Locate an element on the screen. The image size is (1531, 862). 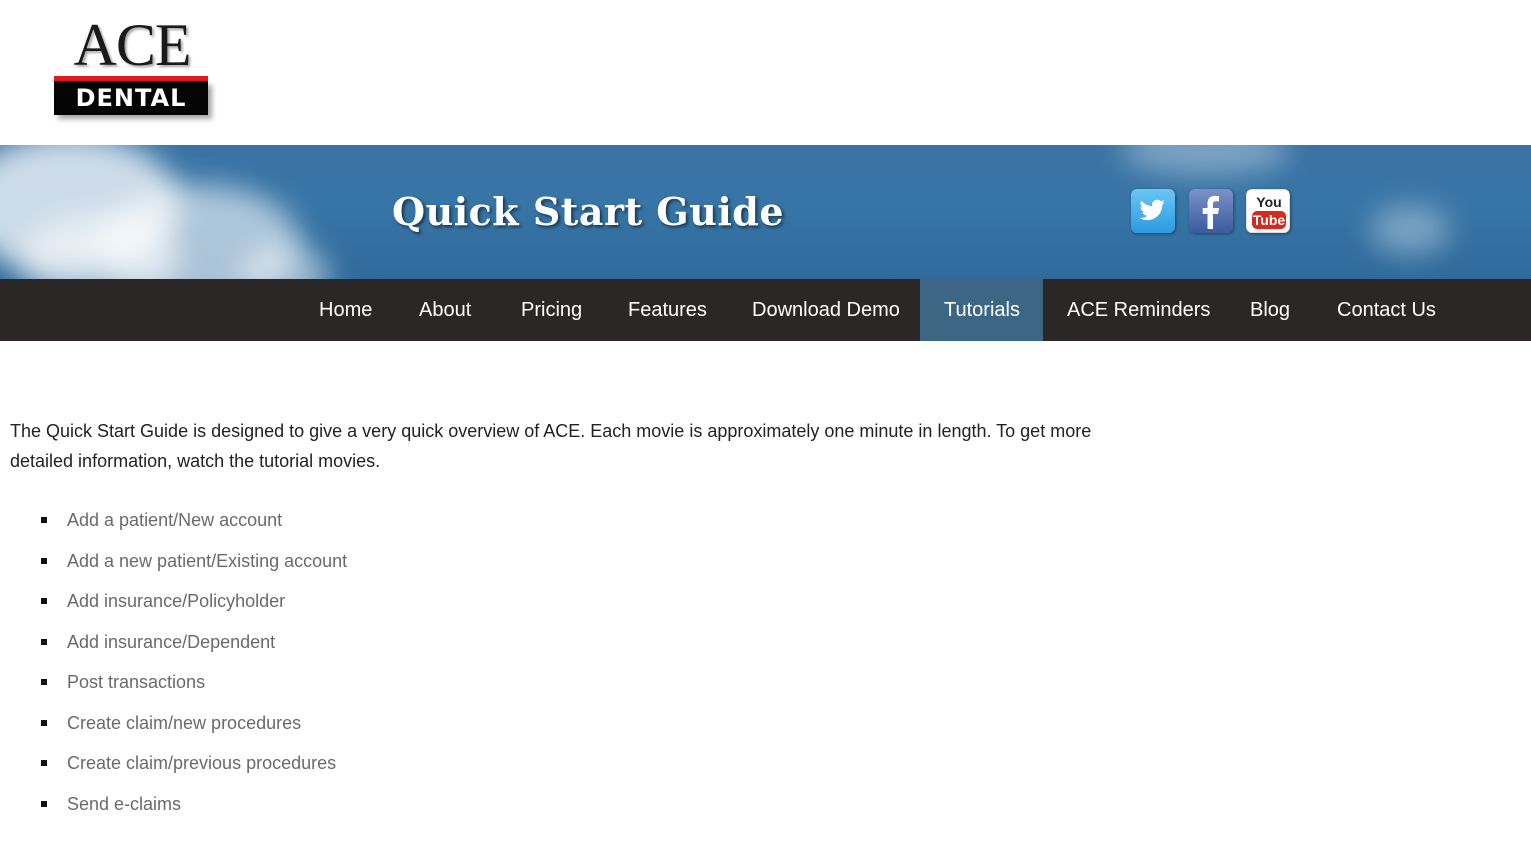
nav-item-tutorials: Tutorials is located at coordinates (981, 310).